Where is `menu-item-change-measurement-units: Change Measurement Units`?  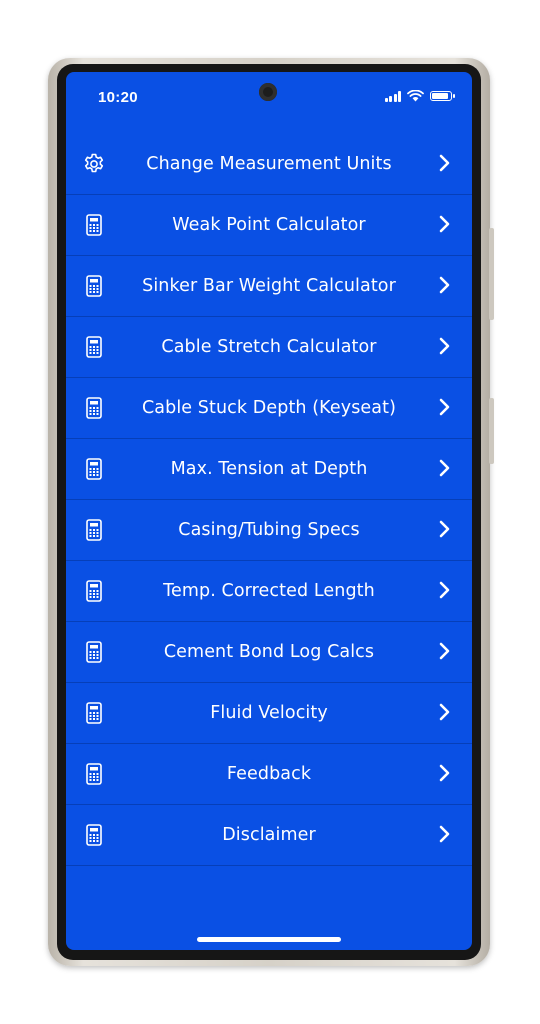 menu-item-change-measurement-units: Change Measurement Units is located at coordinates (269, 164).